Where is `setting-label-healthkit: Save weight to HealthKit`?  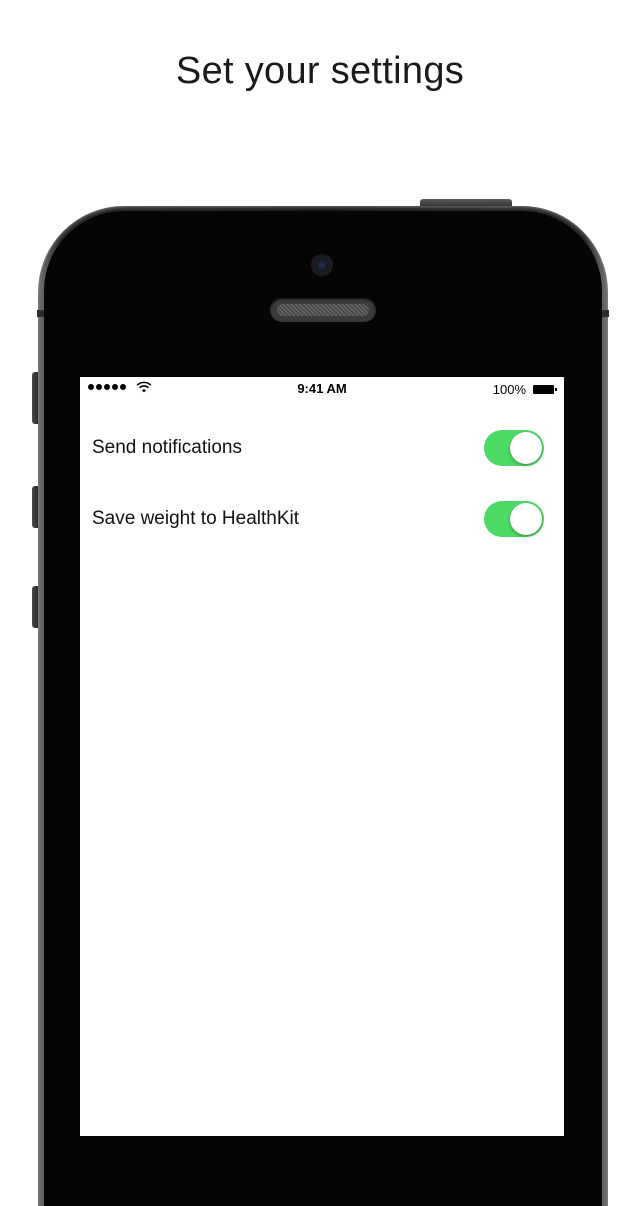 setting-label-healthkit: Save weight to HealthKit is located at coordinates (196, 518).